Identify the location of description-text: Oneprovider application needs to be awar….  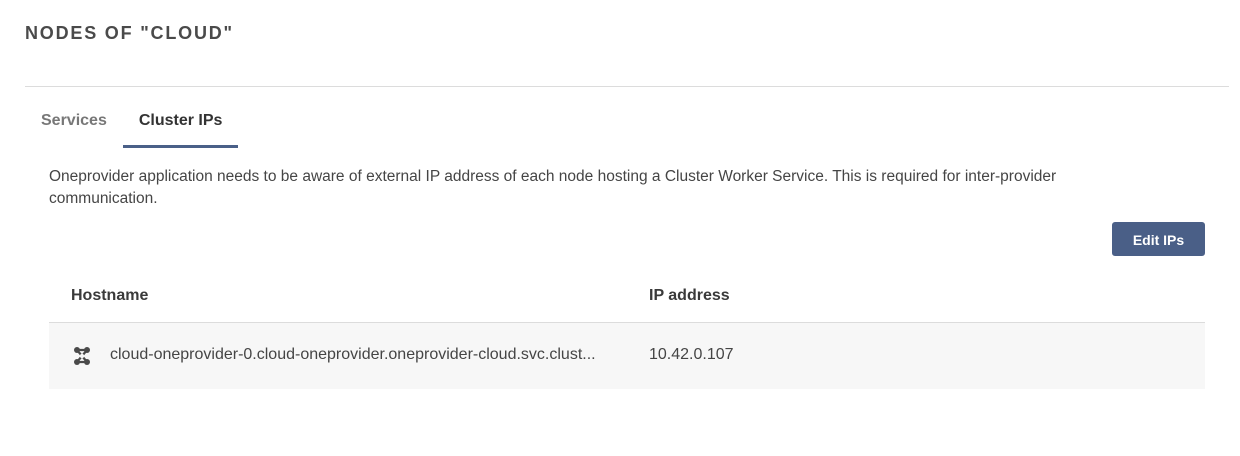
(553, 187).